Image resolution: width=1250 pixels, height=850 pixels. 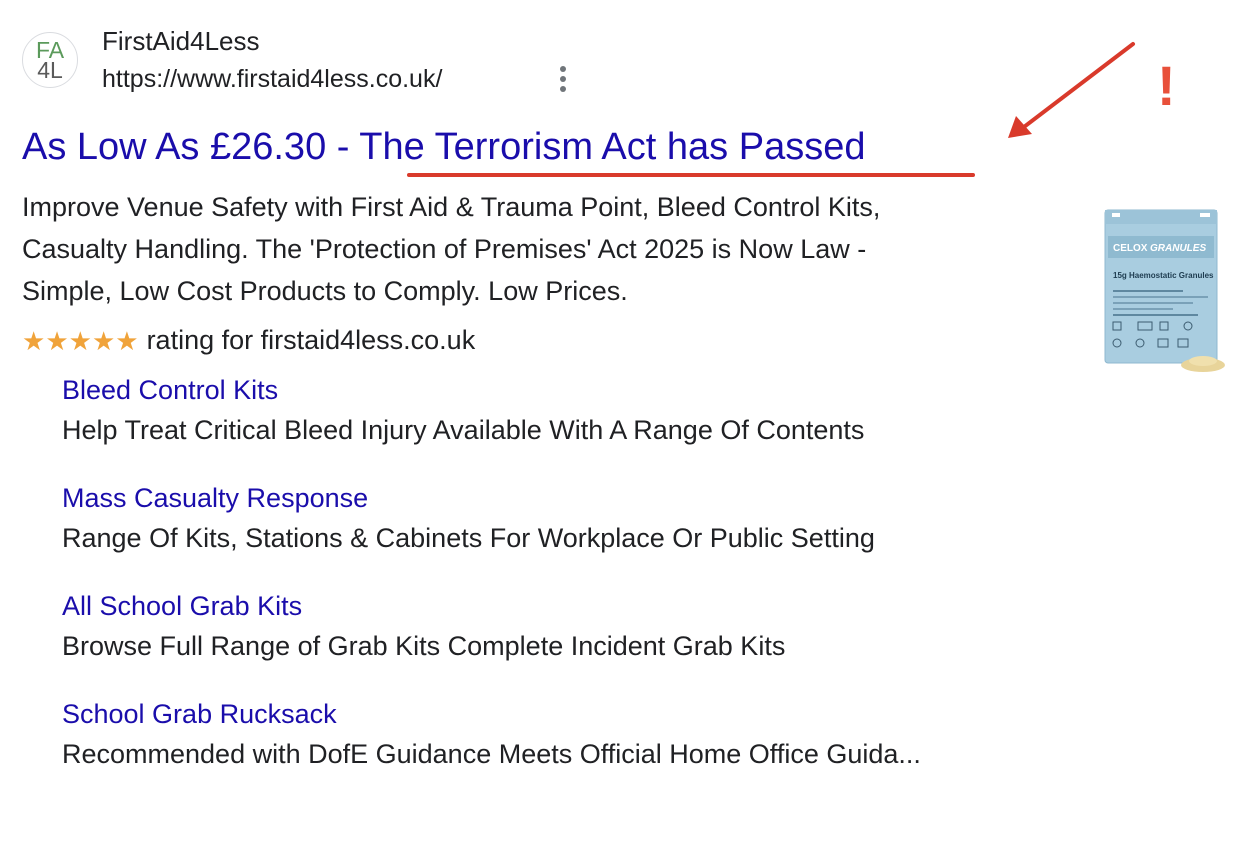 What do you see at coordinates (491, 392) in the screenshot?
I see `sitelink-title: Bleed Control Kits` at bounding box center [491, 392].